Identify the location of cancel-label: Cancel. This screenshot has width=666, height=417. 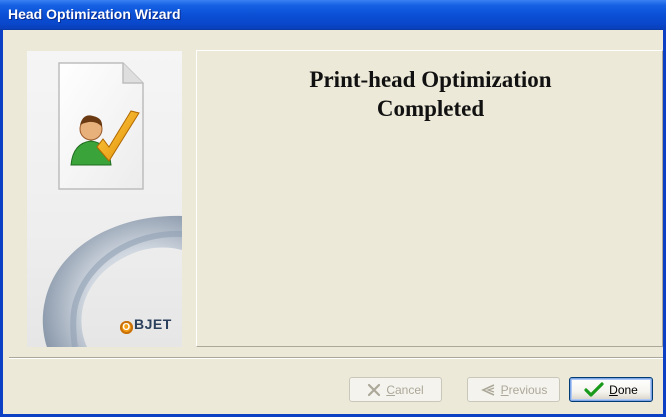
(404, 390).